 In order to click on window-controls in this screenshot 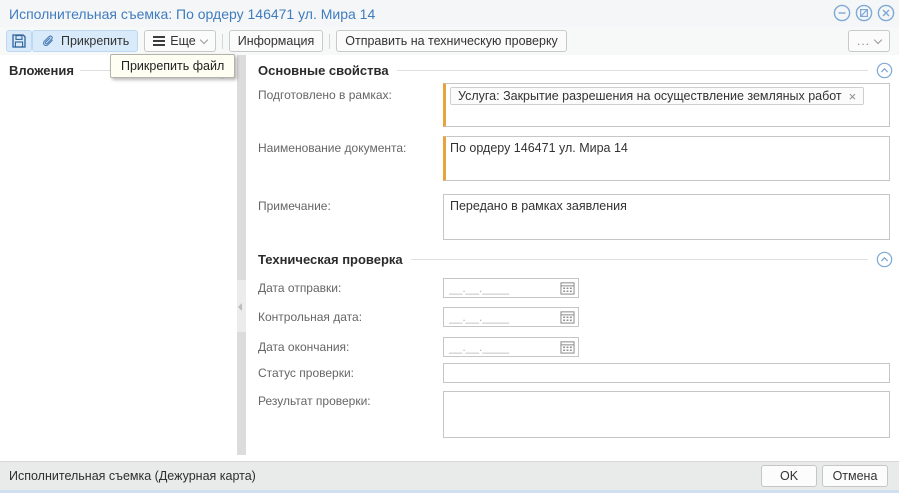, I will do `click(864, 13)`.